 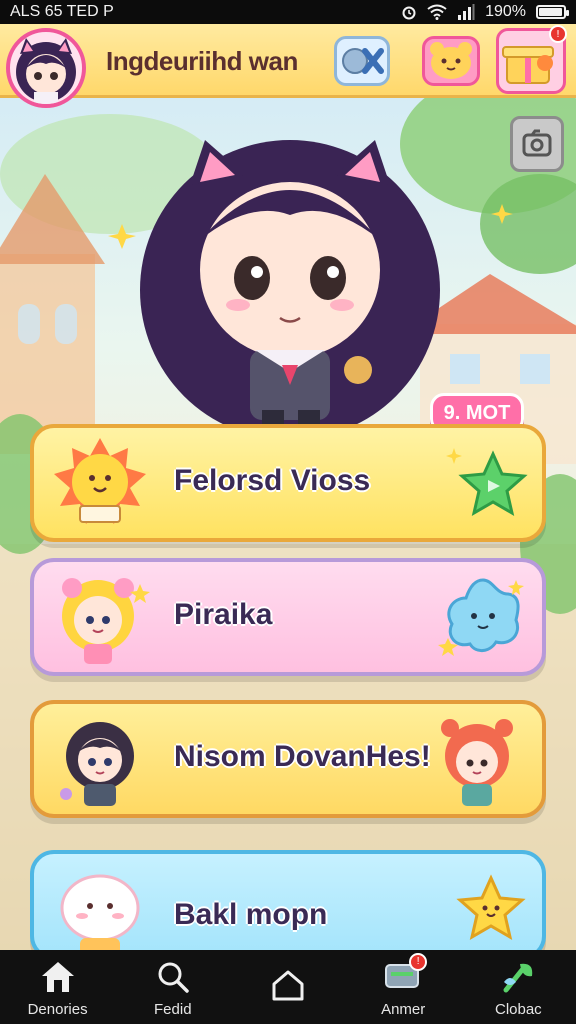 I want to click on top-bar: Ingdeuriihd wan !, so click(x=288, y=66).